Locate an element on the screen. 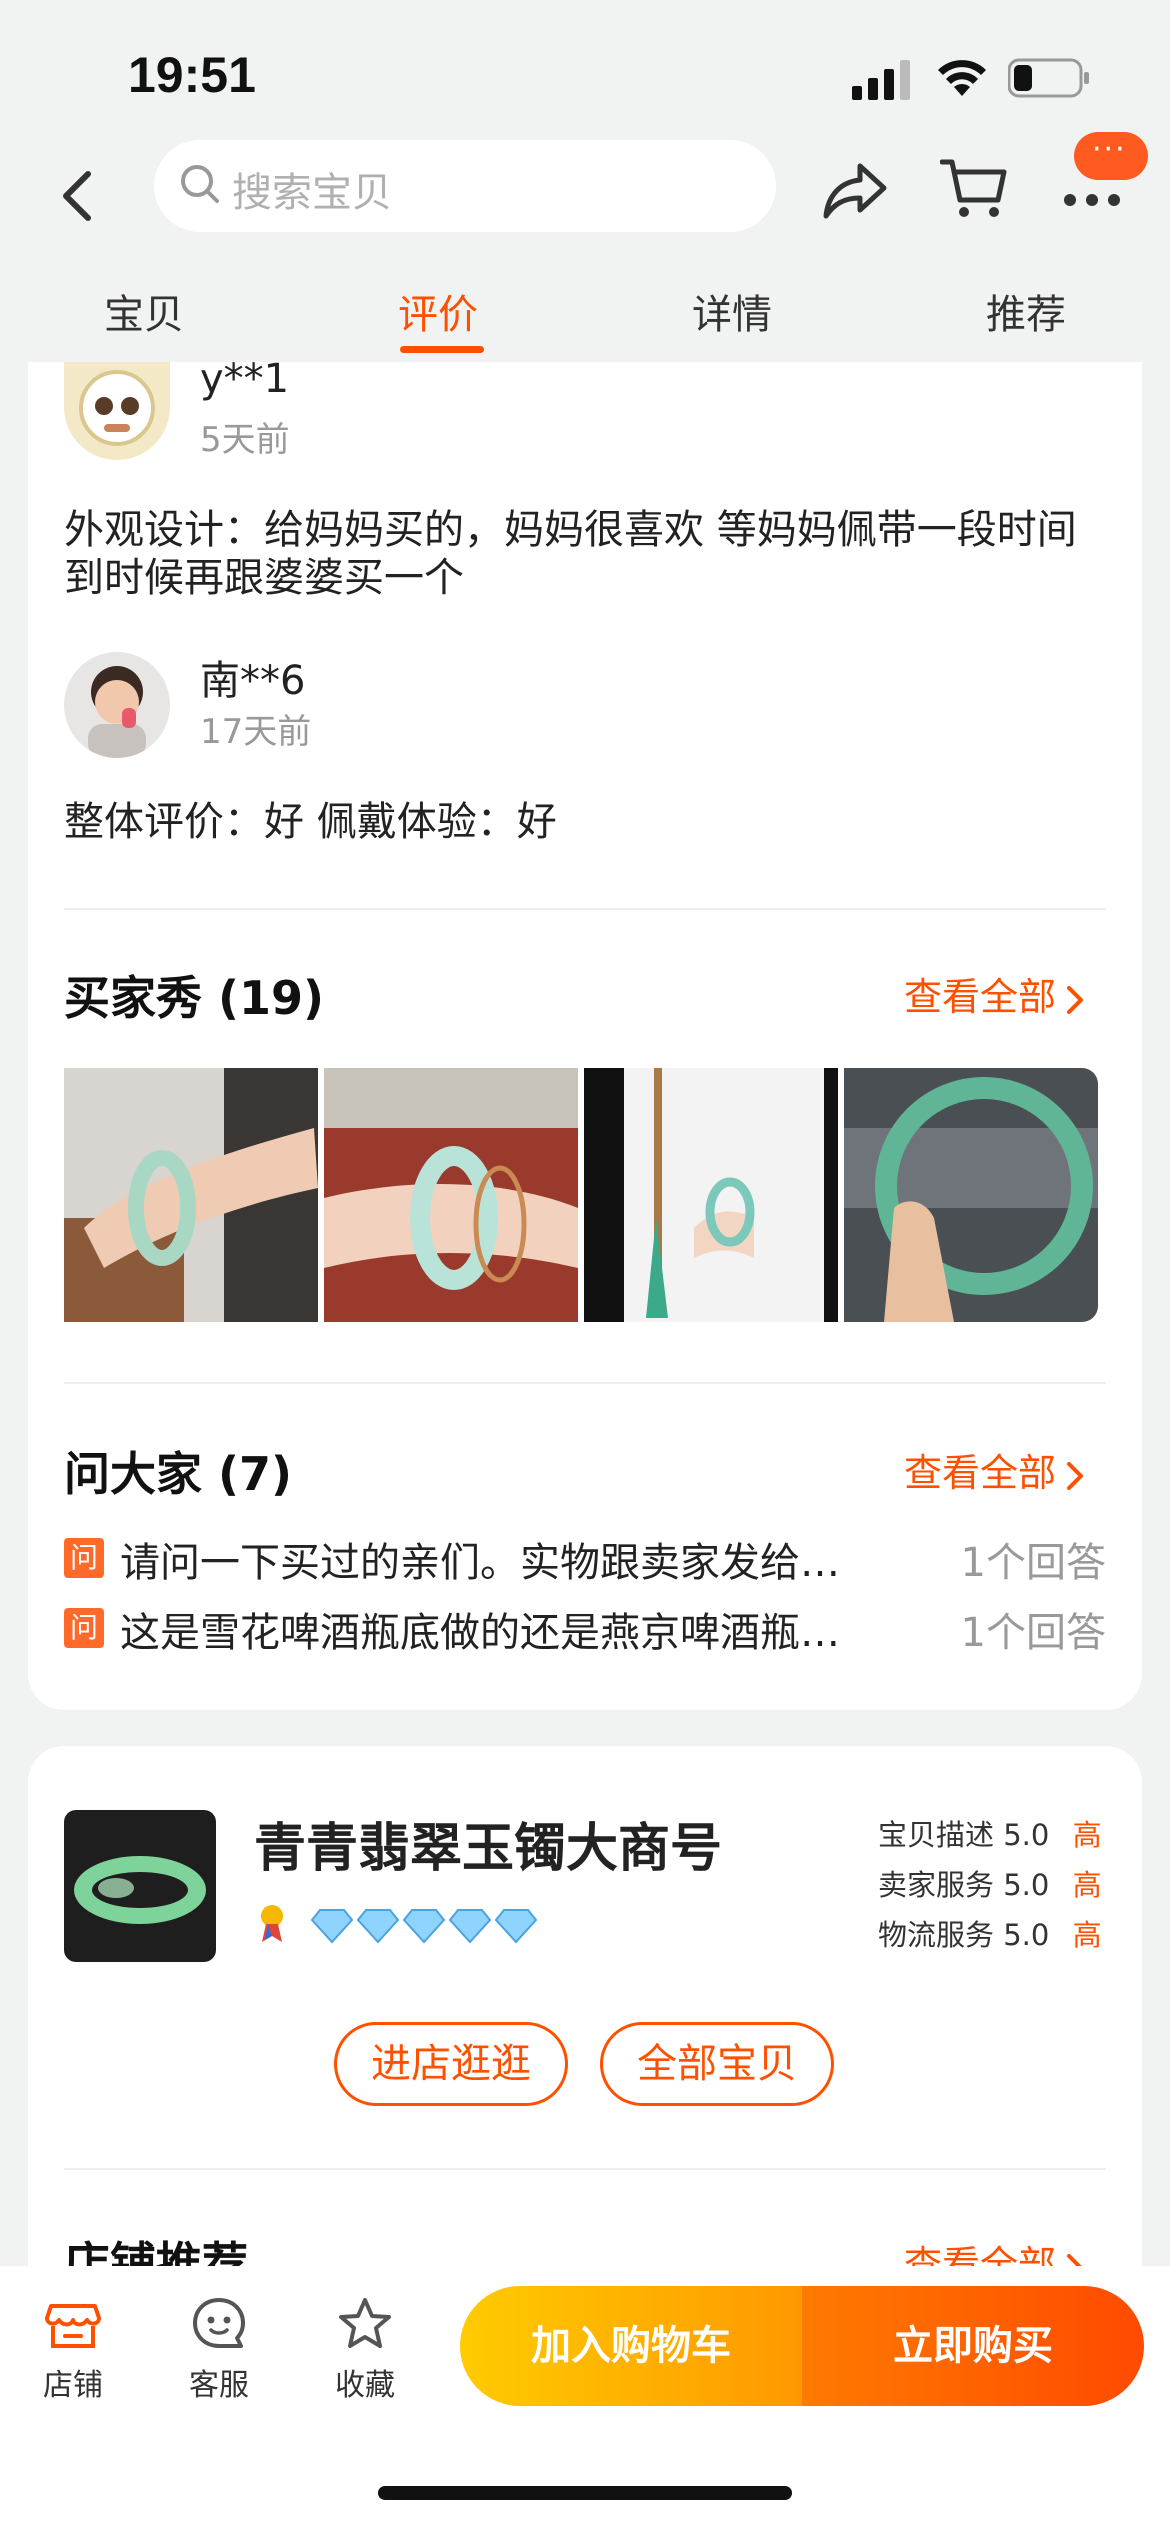  buy-now-button: 立即购买 is located at coordinates (973, 2346).